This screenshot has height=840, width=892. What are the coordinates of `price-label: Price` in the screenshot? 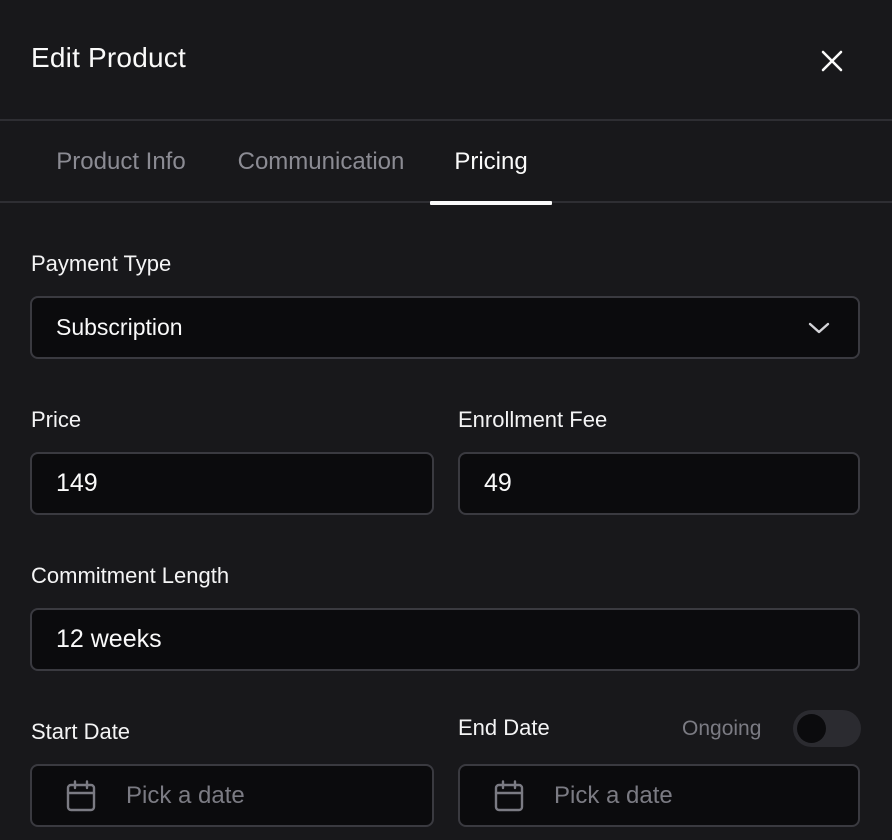 It's located at (56, 419).